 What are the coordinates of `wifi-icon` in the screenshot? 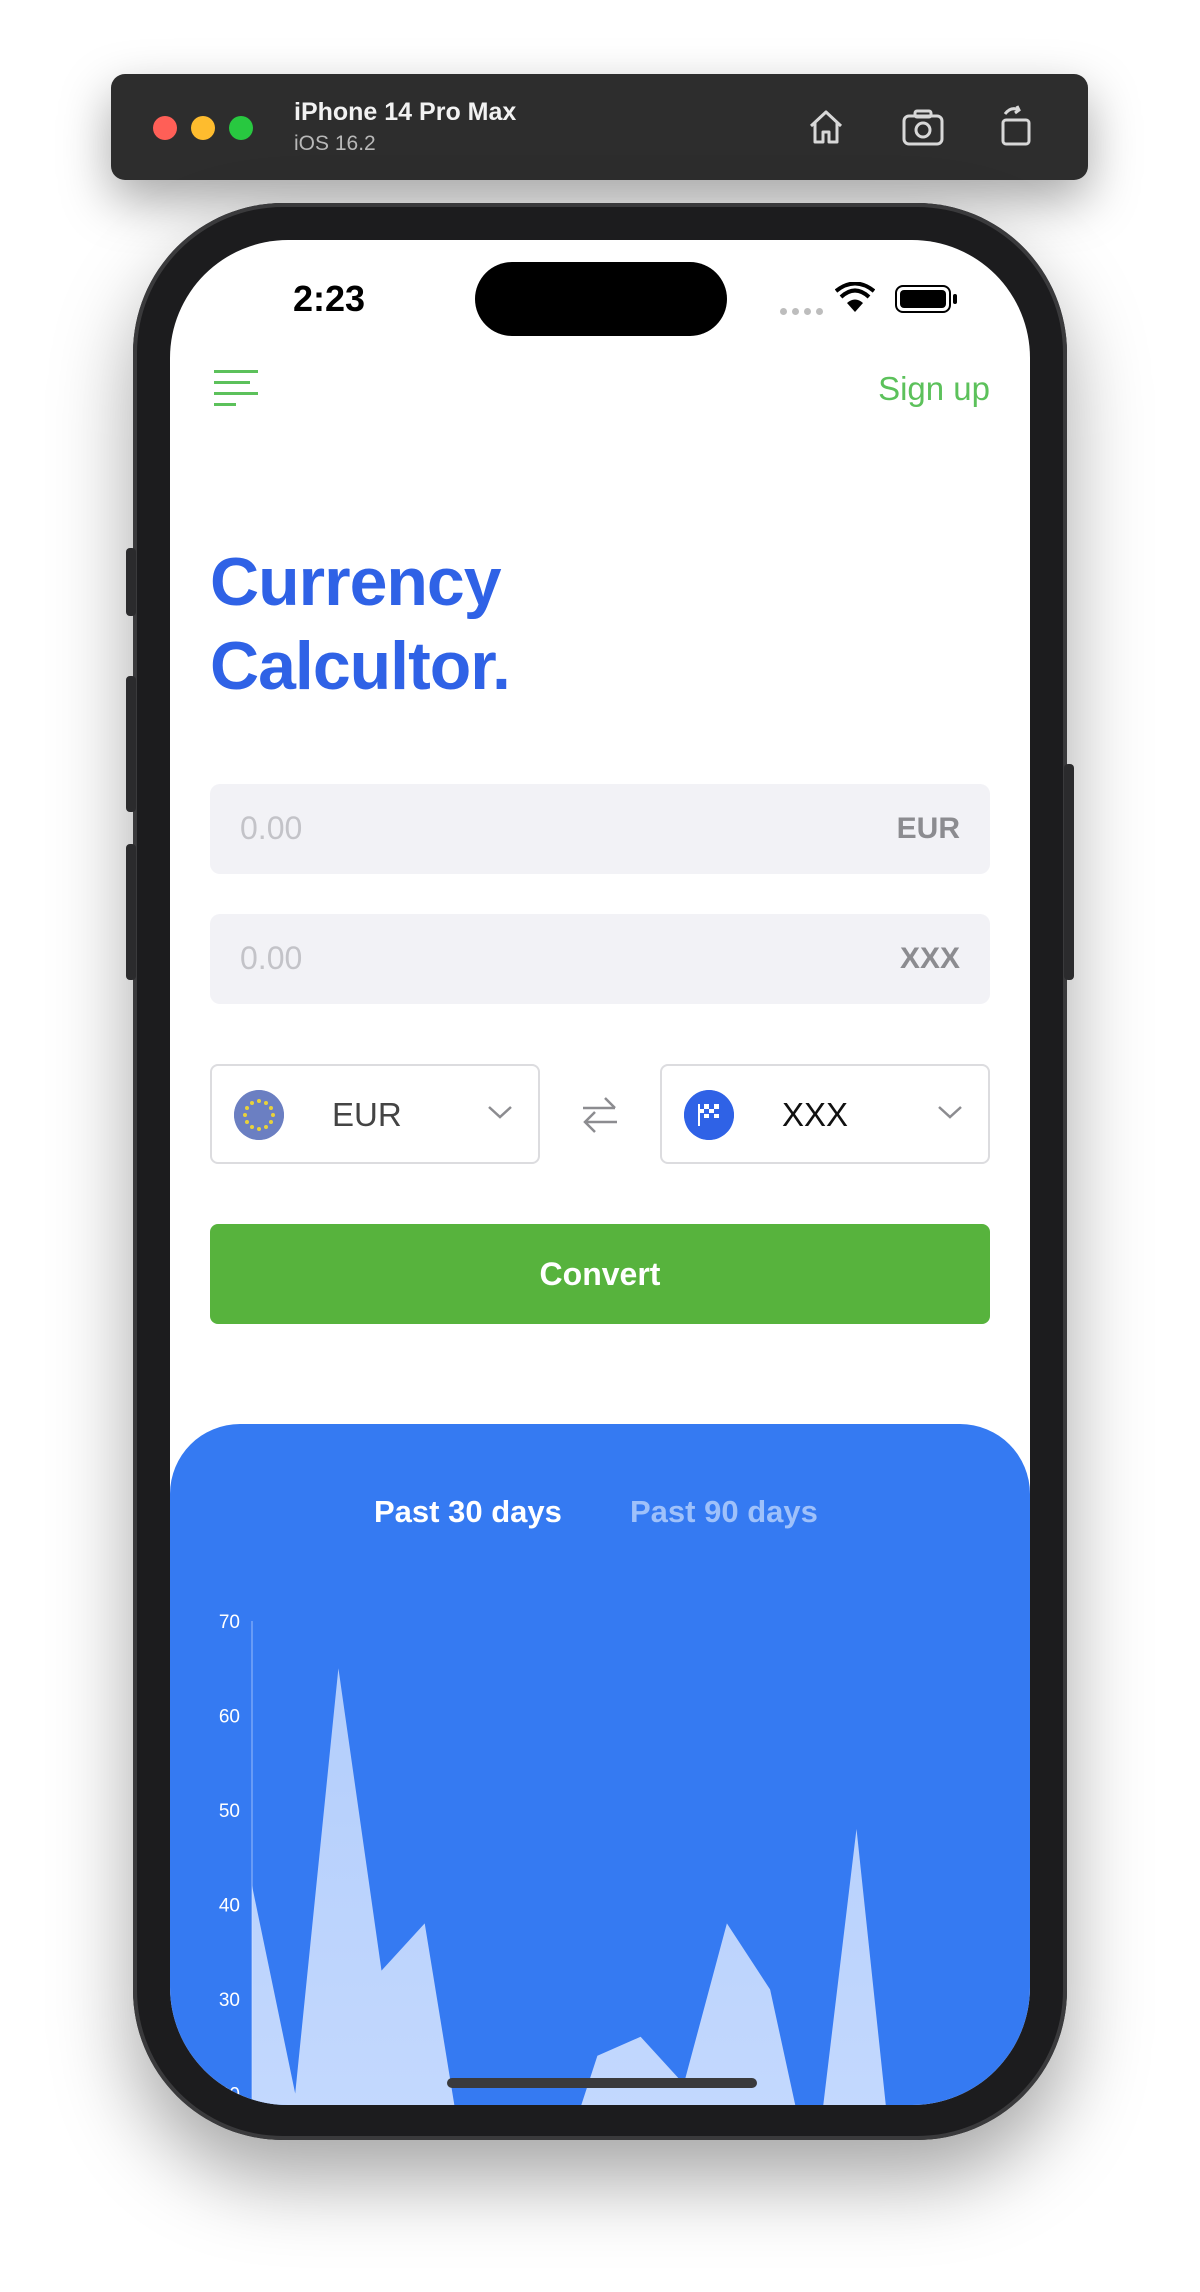 It's located at (855, 297).